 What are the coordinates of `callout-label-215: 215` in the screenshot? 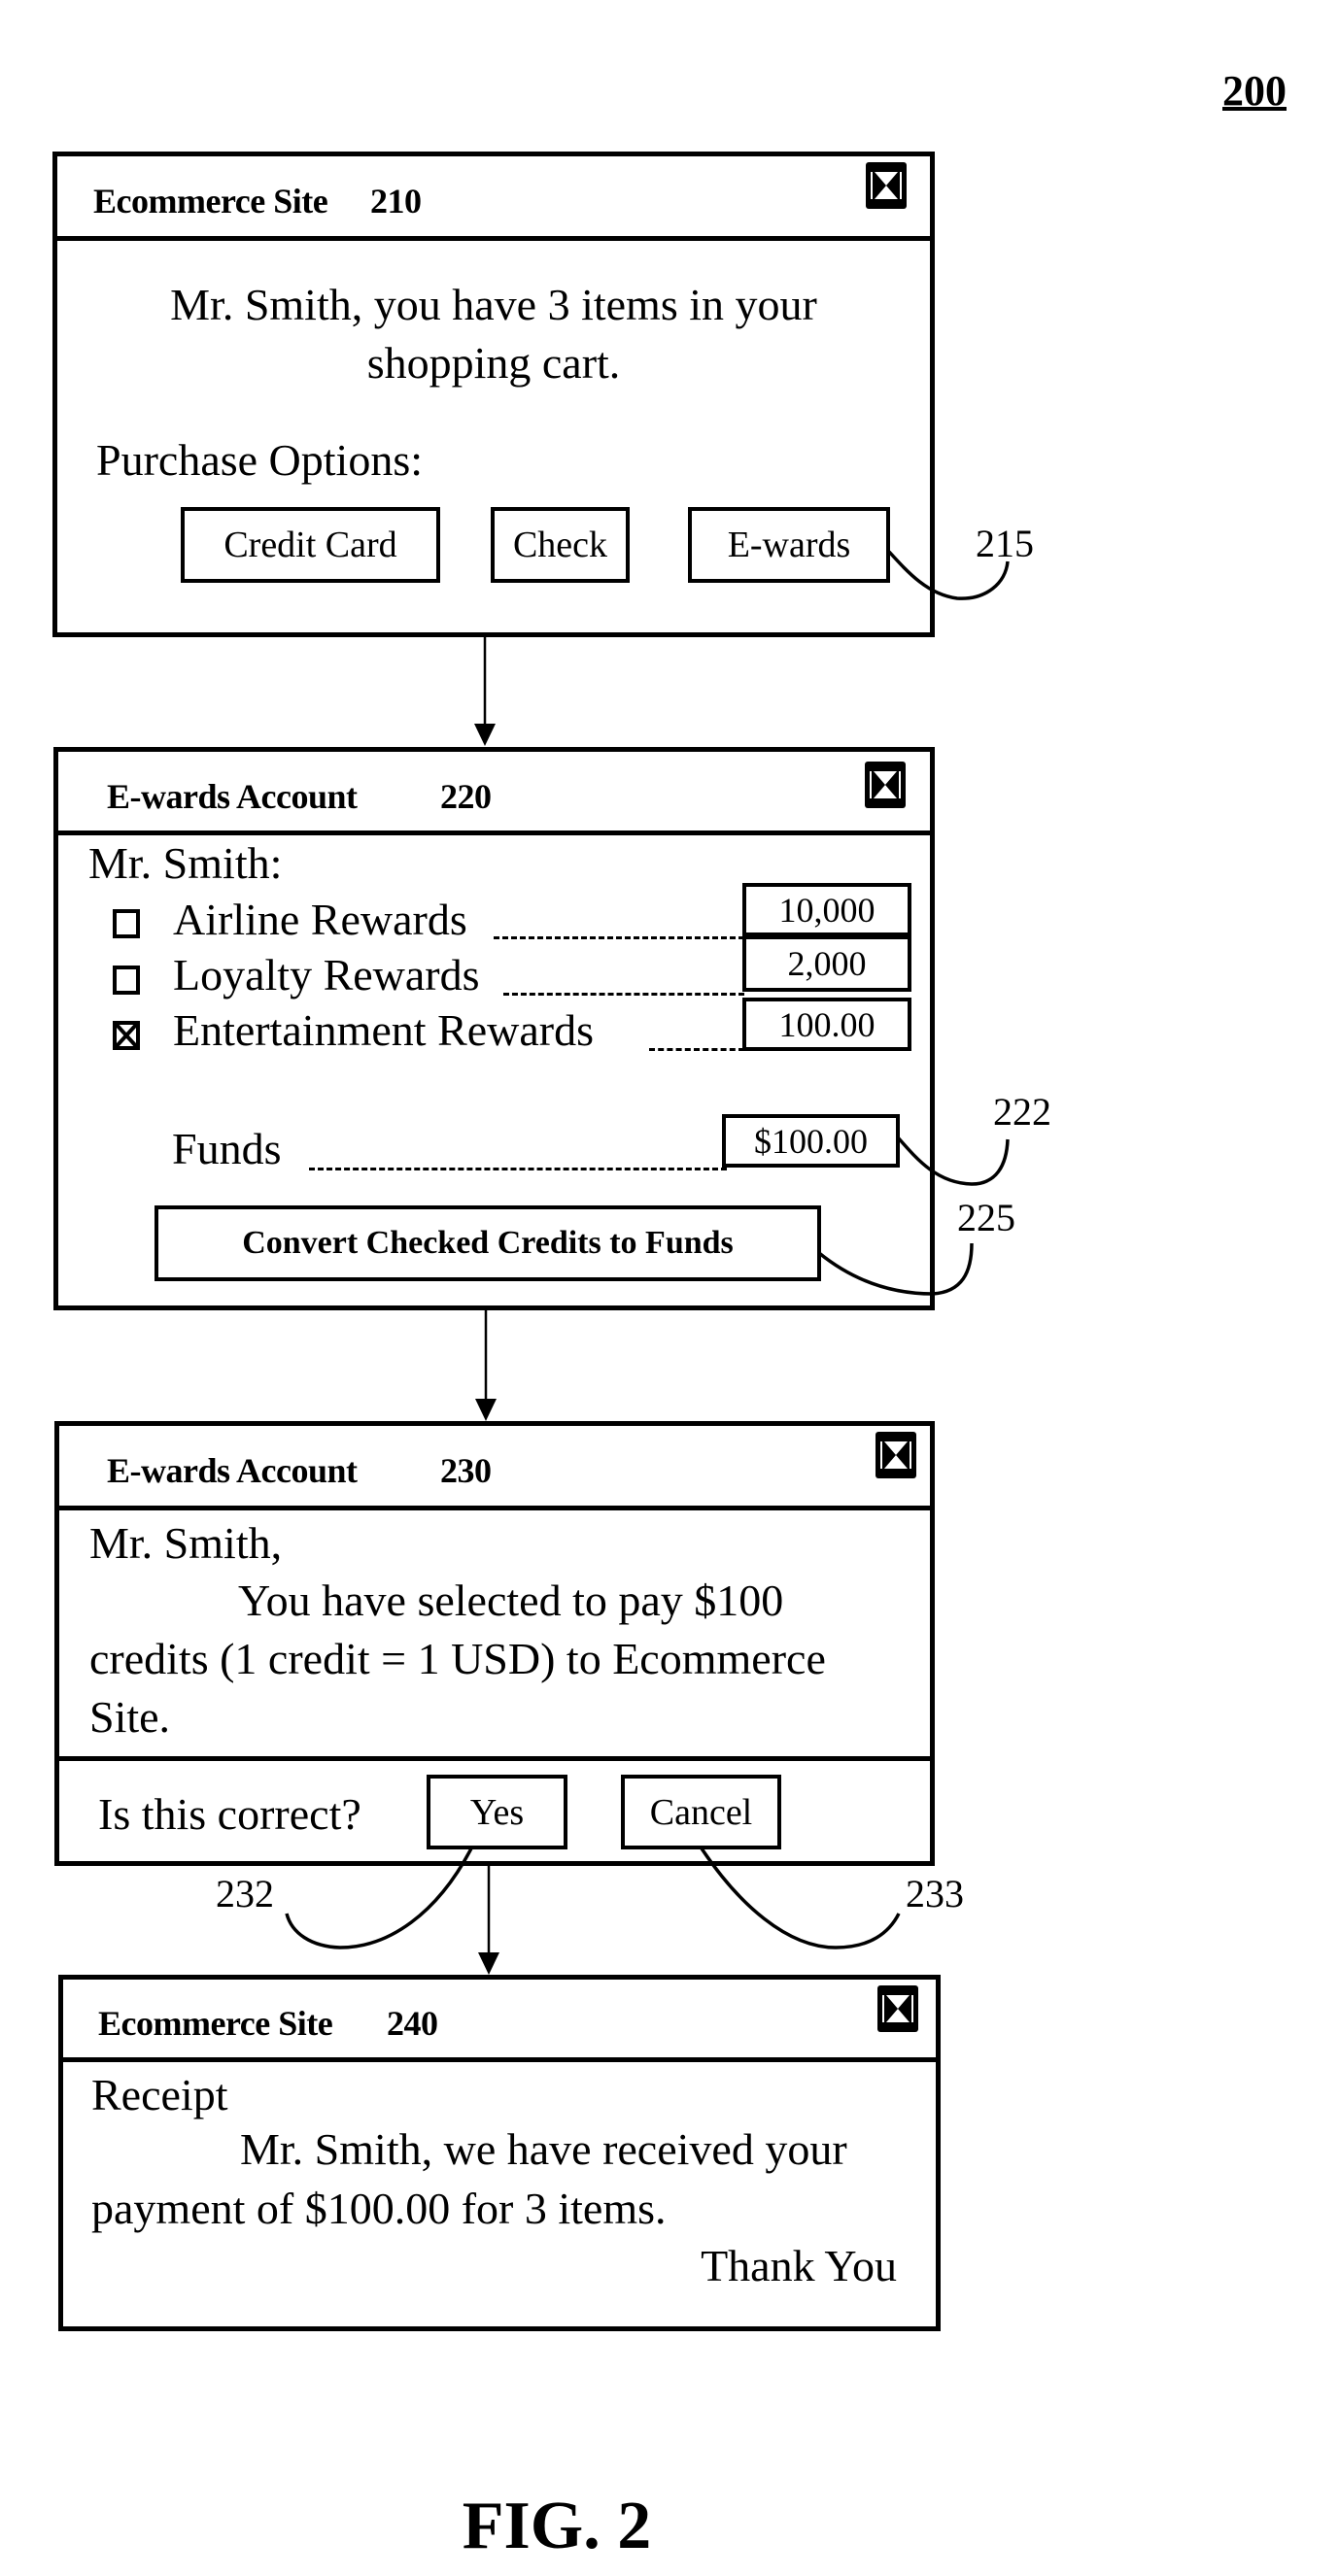 It's located at (1005, 543).